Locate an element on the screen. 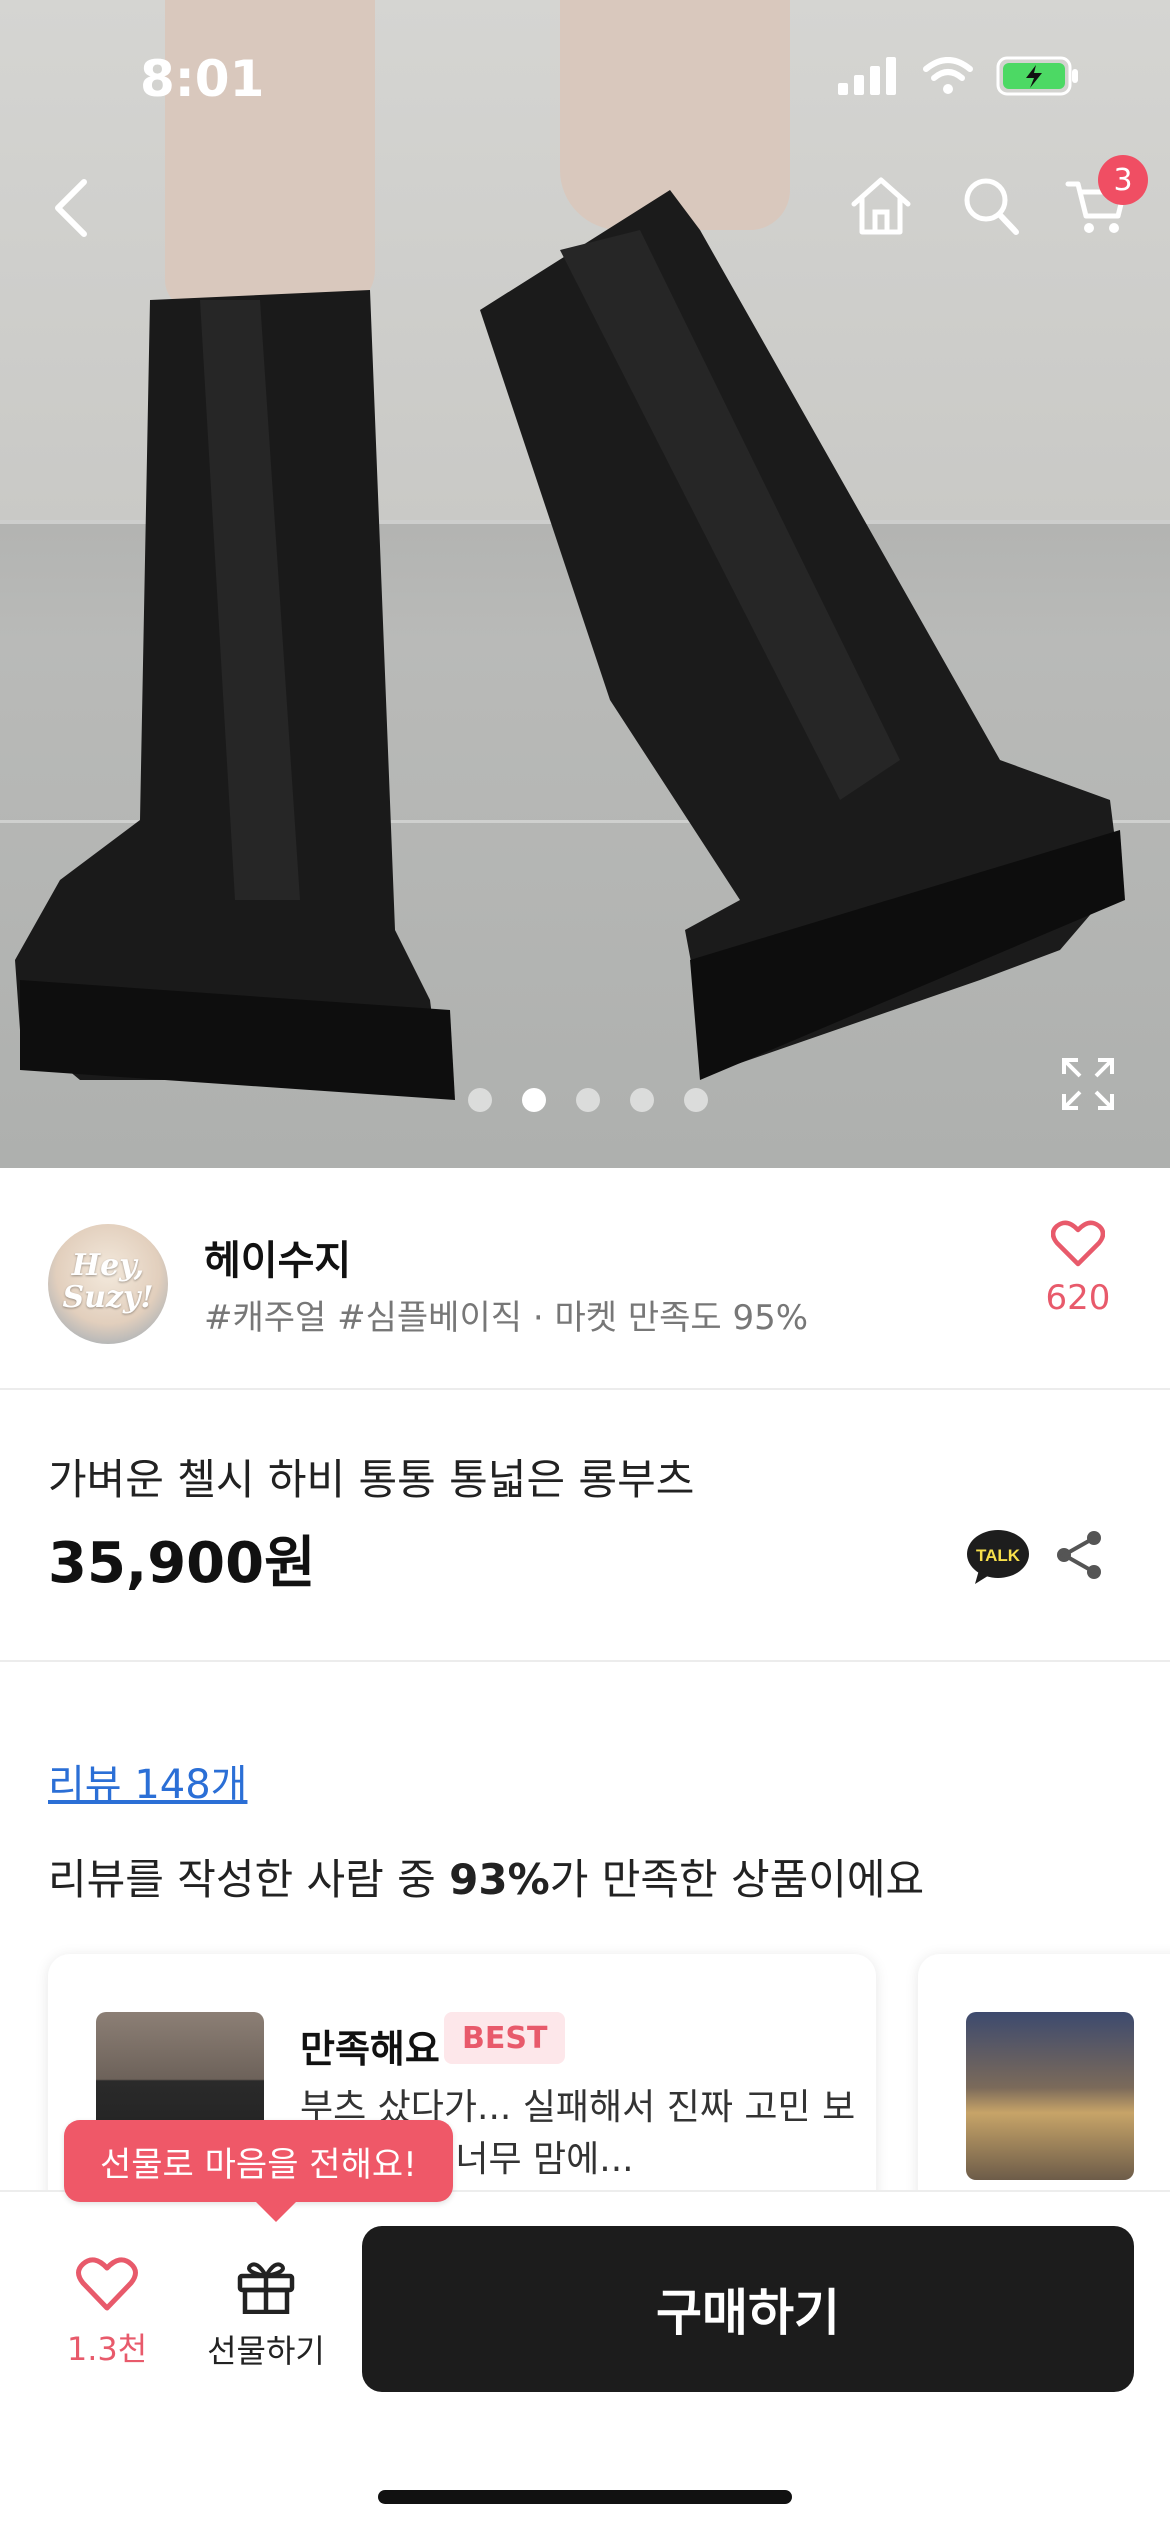 This screenshot has height=2532, width=1170. battery-icon is located at coordinates (1037, 76).